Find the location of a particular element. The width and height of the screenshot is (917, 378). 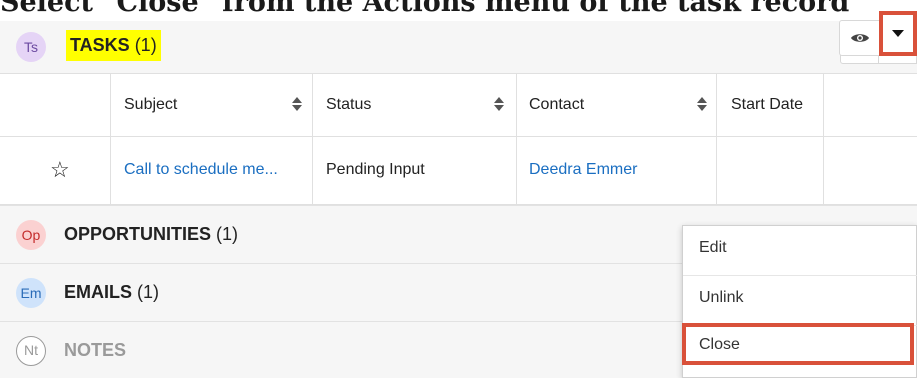

emails-title: EMAILS is located at coordinates (98, 292).